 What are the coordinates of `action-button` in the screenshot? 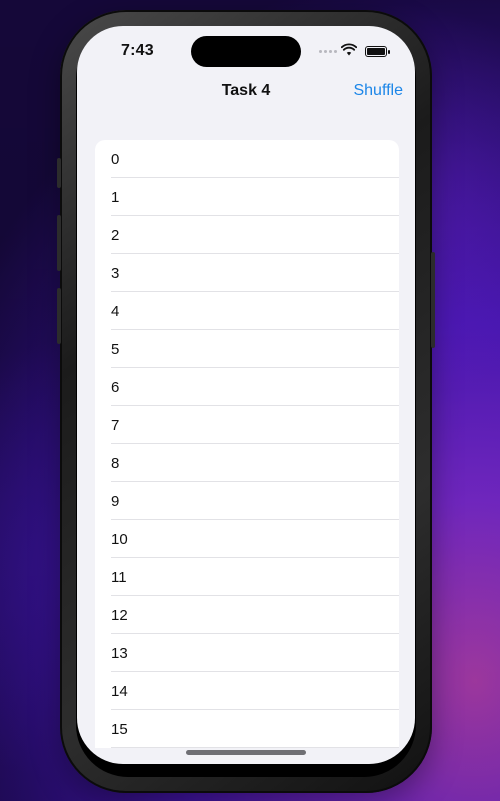 It's located at (59, 173).